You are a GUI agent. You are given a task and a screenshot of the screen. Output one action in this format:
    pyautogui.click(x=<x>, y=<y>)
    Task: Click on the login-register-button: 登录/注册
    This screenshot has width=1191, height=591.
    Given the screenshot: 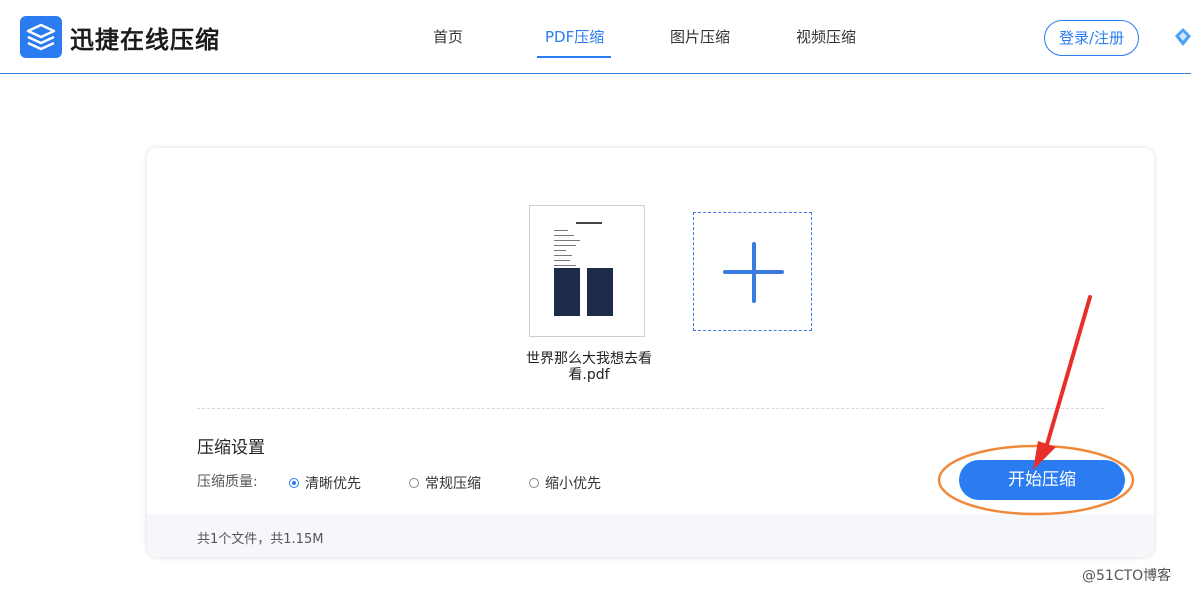 What is the action you would take?
    pyautogui.click(x=1091, y=38)
    